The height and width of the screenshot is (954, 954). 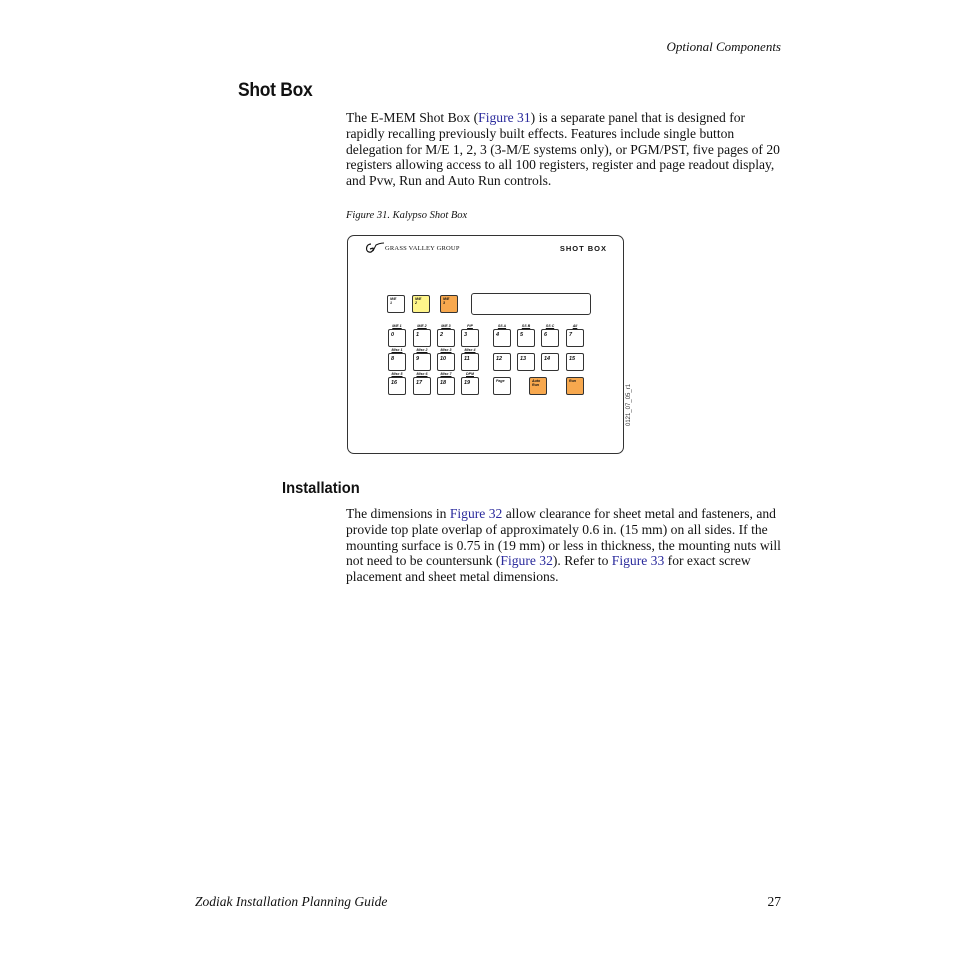 I want to click on key-label: M/E 2, so click(x=418, y=301).